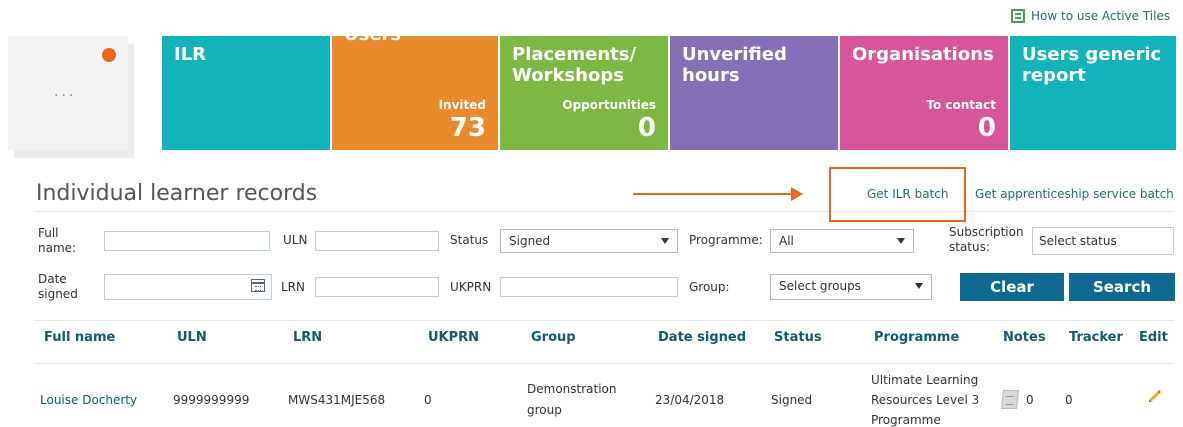 The width and height of the screenshot is (1183, 427). Describe the element at coordinates (842, 241) in the screenshot. I see `programme-select: All` at that location.